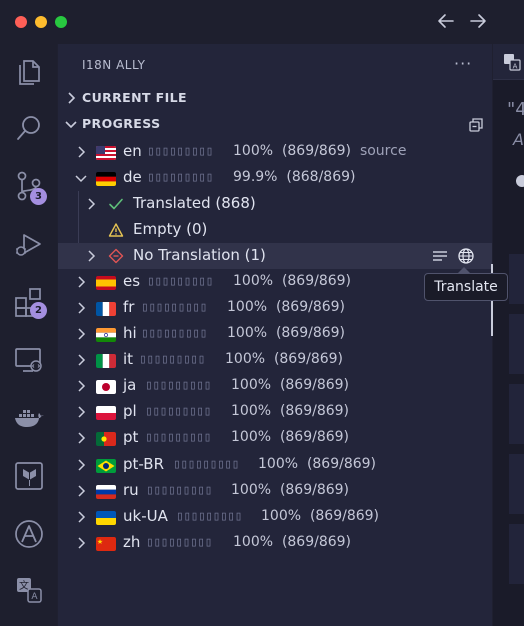 This screenshot has height=626, width=524. Describe the element at coordinates (275, 204) in the screenshot. I see `de-translated-row: Translated (868)` at that location.